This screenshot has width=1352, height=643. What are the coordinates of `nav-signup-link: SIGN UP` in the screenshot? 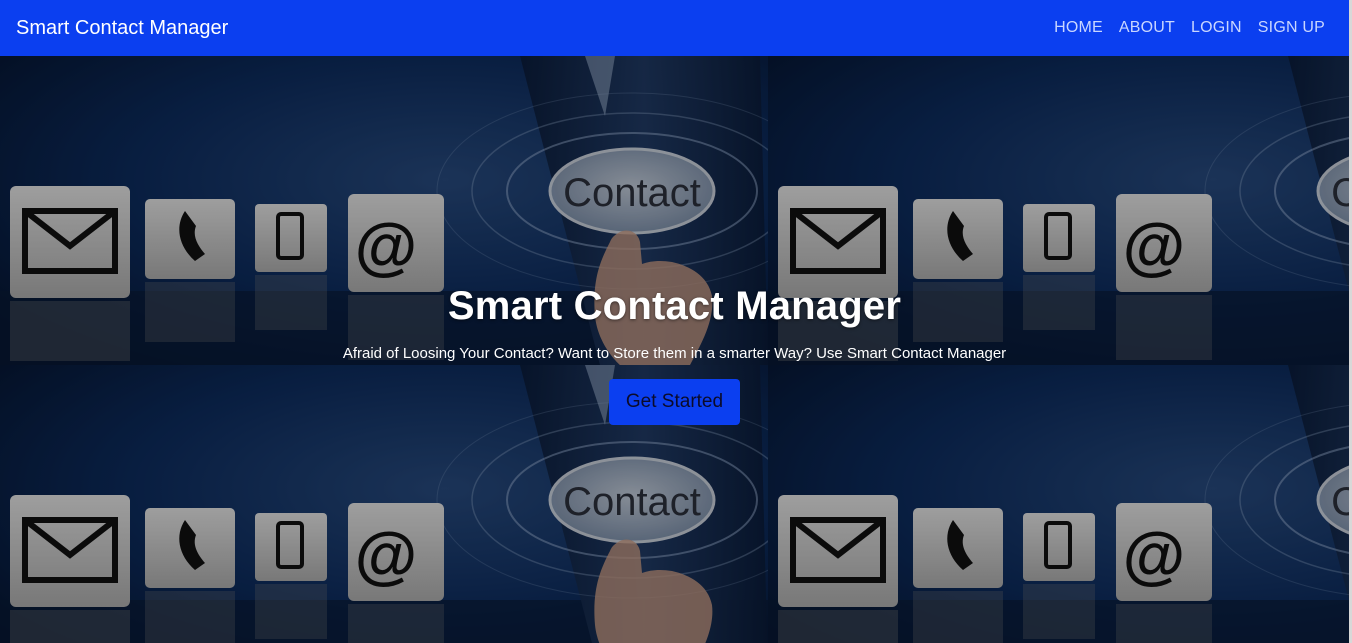 It's located at (1291, 28).